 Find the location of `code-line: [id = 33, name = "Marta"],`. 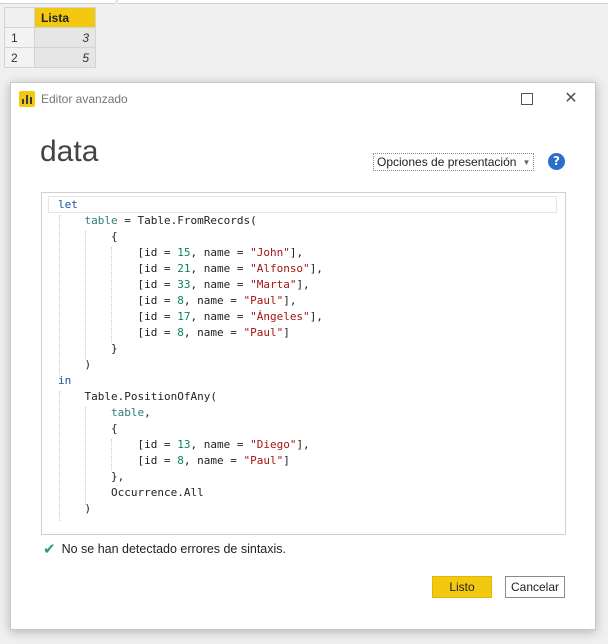

code-line: [id = 33, name = "Marta"], is located at coordinates (190, 285).